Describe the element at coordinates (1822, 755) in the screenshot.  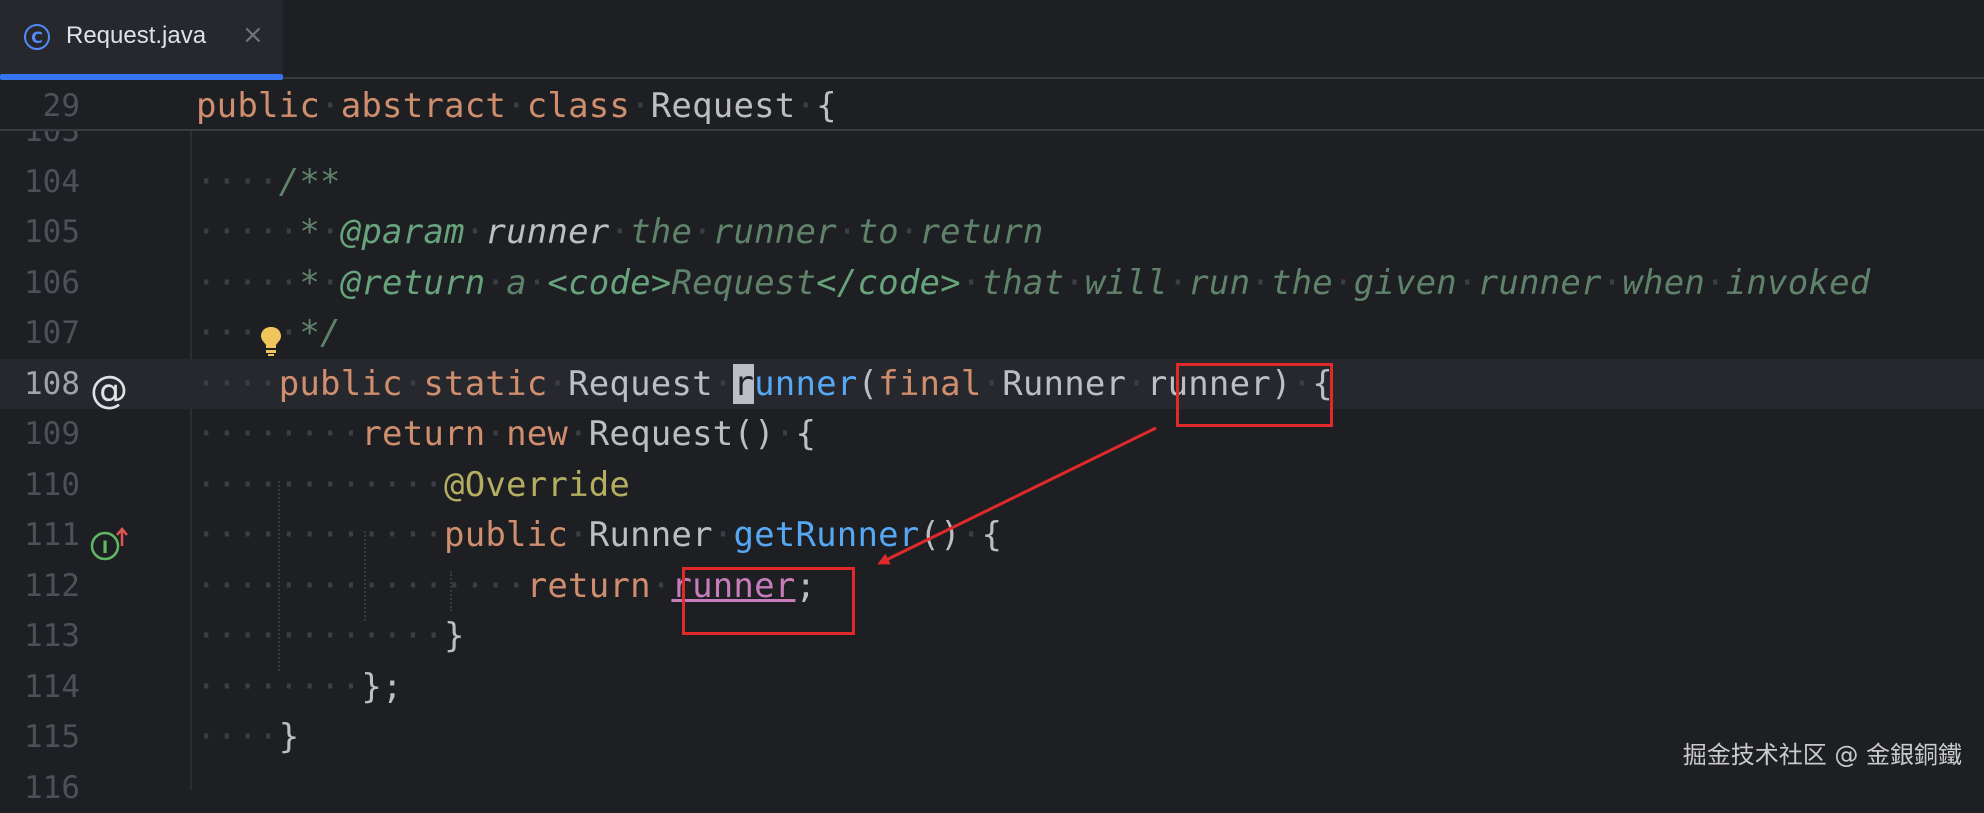
I see `watermark-text: 掘金技术社区 @ 金銀銅鐵` at that location.